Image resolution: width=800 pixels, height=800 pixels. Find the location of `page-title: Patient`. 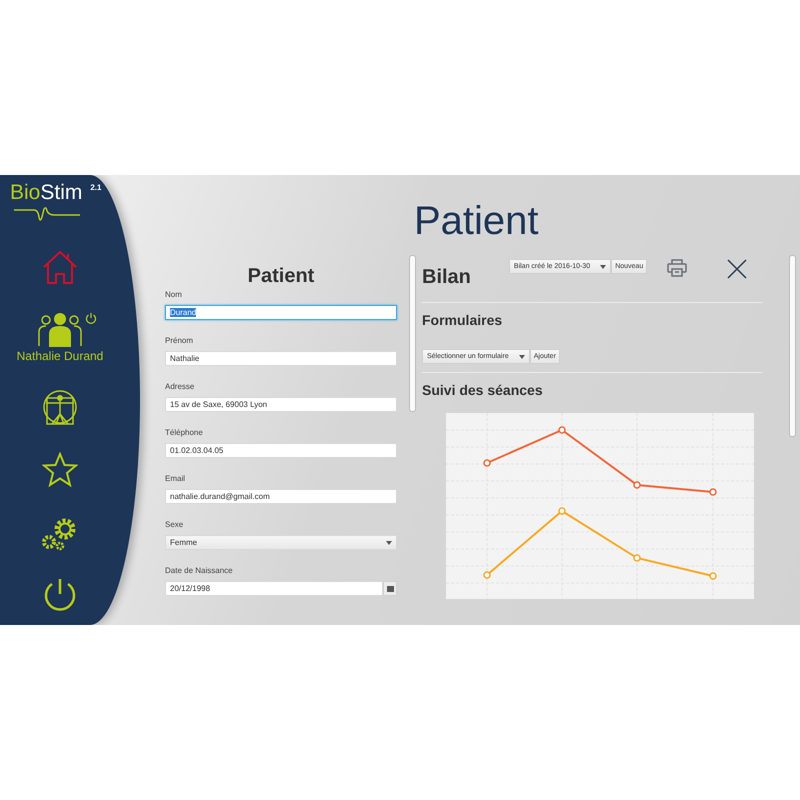

page-title: Patient is located at coordinates (477, 221).